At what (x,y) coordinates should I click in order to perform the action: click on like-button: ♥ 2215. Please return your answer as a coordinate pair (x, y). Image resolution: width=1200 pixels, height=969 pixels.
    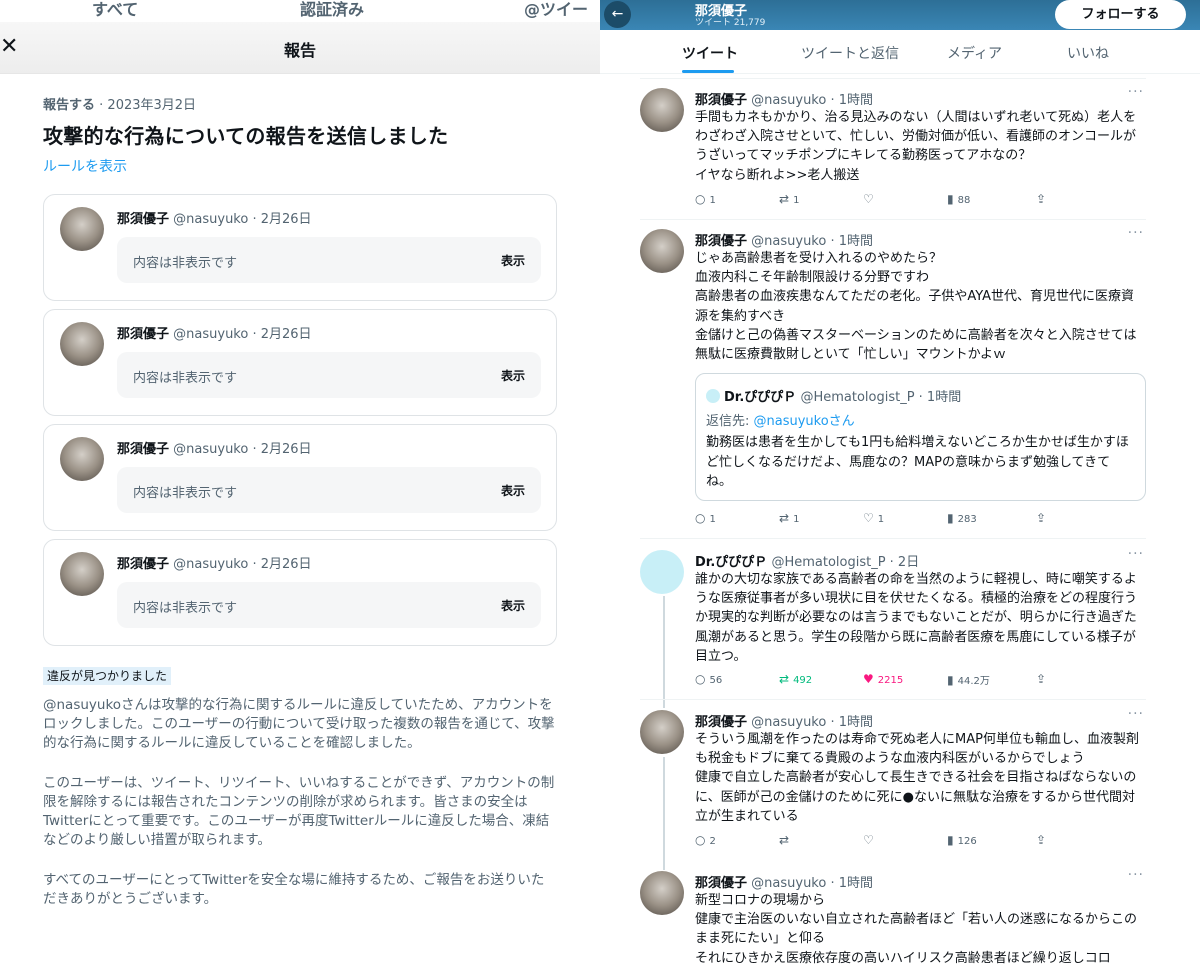
    Looking at the image, I should click on (883, 679).